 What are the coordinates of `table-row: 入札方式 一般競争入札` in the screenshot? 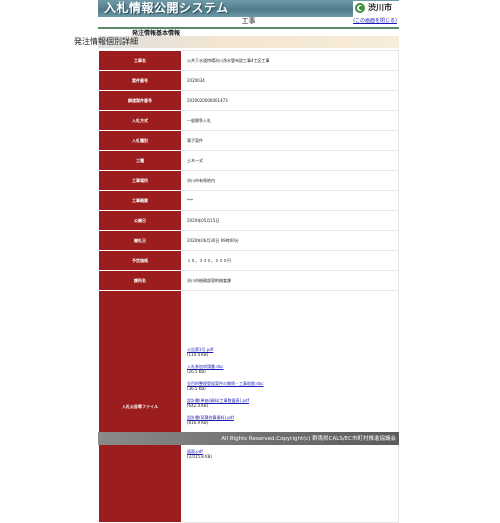 It's located at (248, 120).